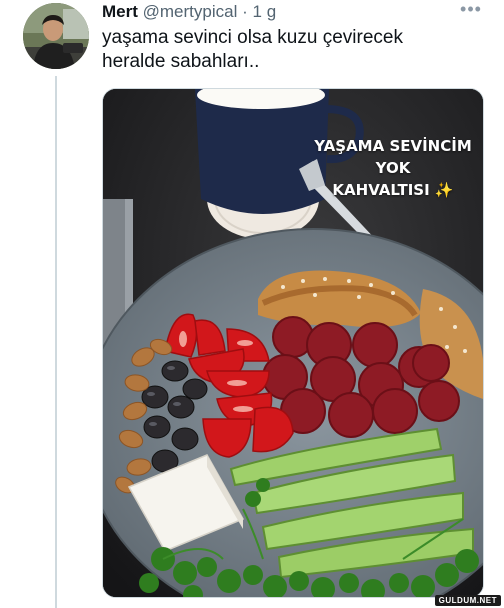 The width and height of the screenshot is (504, 608). What do you see at coordinates (56, 36) in the screenshot?
I see `avatar` at bounding box center [56, 36].